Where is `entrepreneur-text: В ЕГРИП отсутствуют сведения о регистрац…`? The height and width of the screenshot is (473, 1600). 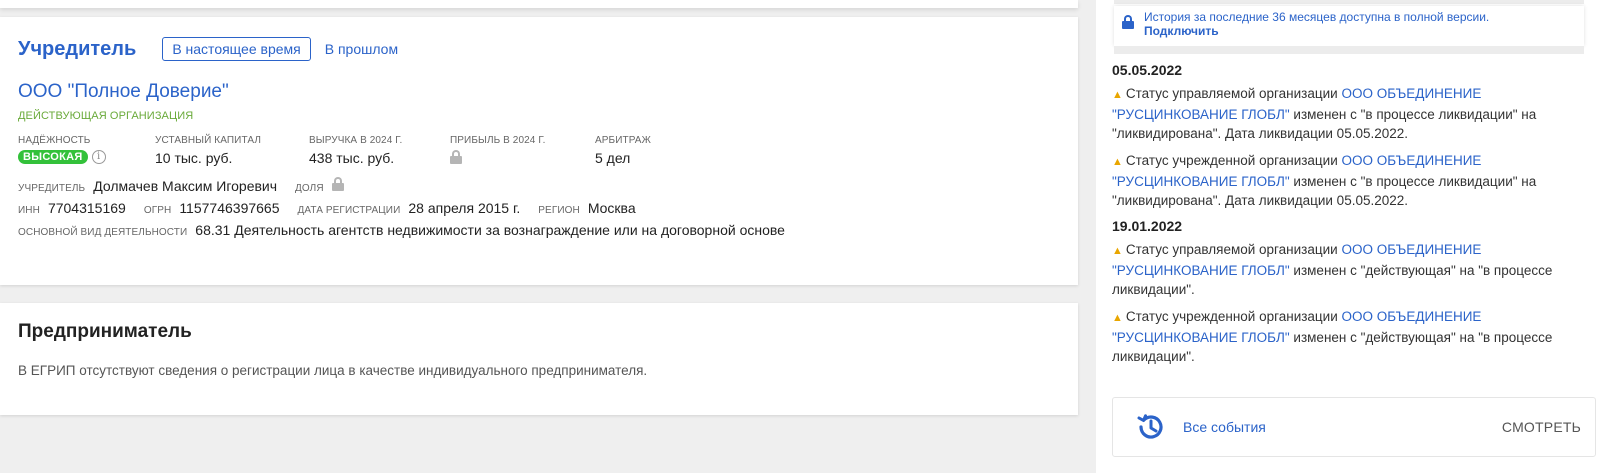 entrepreneur-text: В ЕГРИП отсутствуют сведения о регистрац… is located at coordinates (333, 370).